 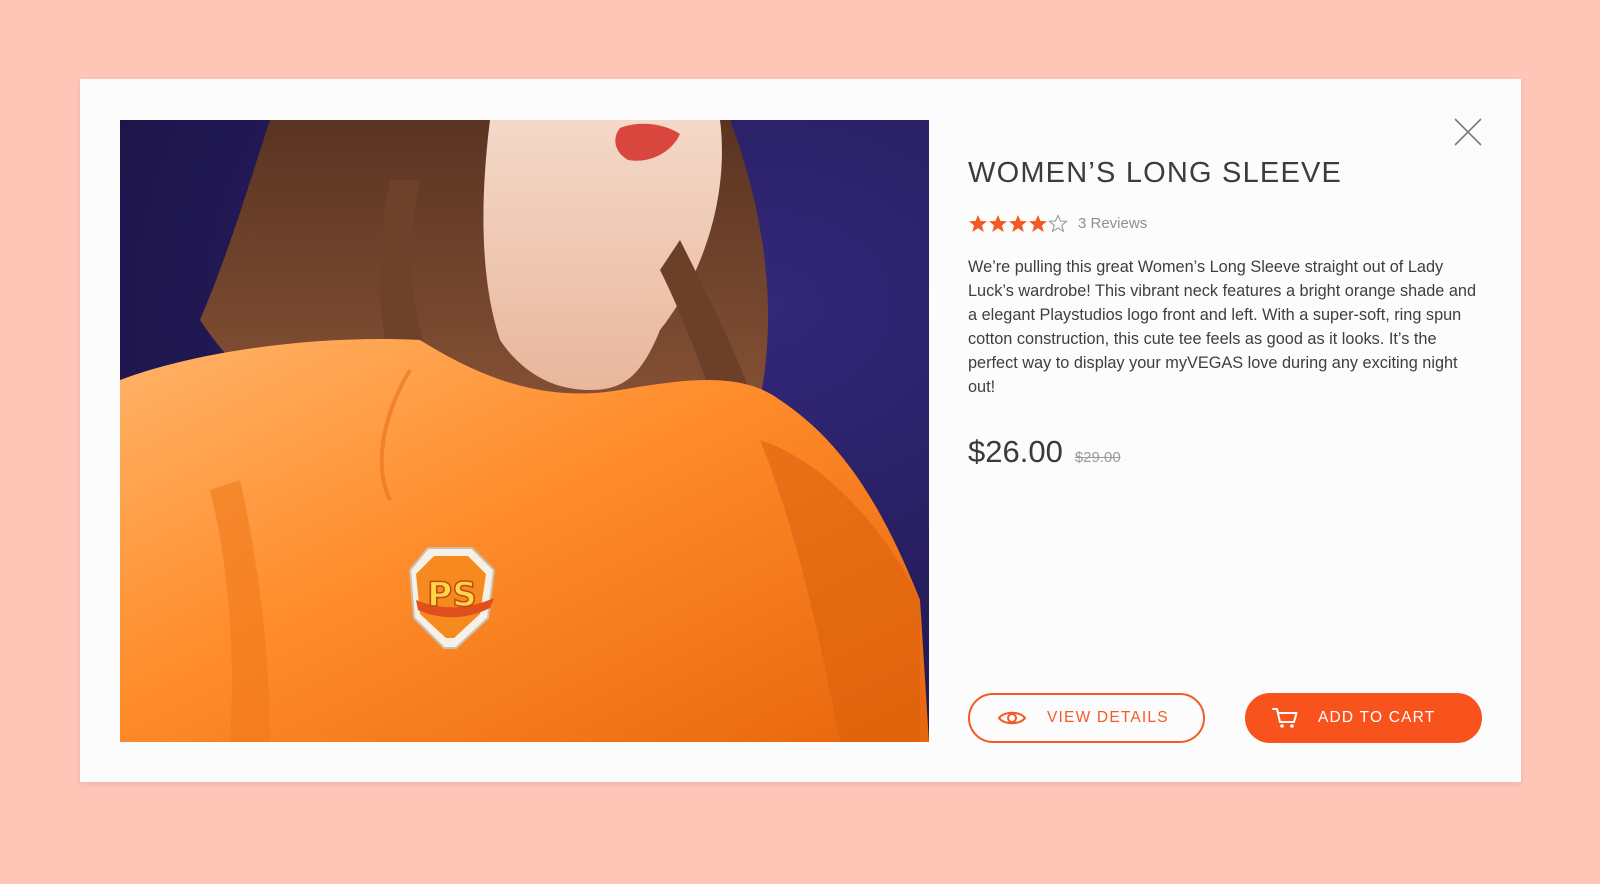 I want to click on add-to-cart-button: ADD TO CART, so click(x=1363, y=718).